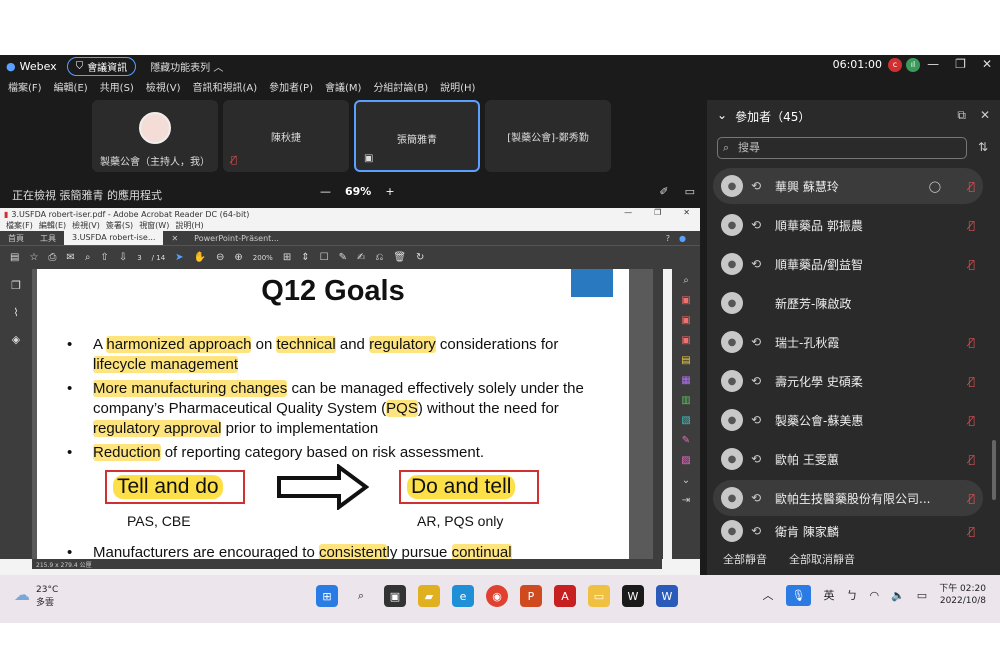 This screenshot has width=1000, height=670. I want to click on chat-icon: ◯, so click(935, 186).